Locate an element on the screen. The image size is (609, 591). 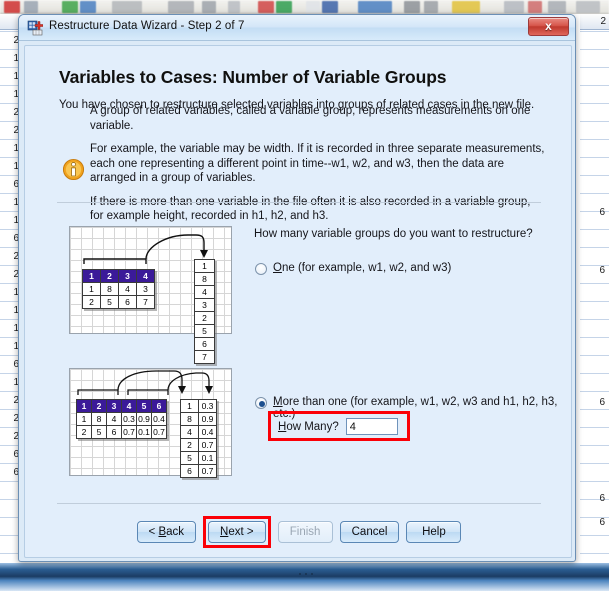
close-button: x is located at coordinates (548, 26).